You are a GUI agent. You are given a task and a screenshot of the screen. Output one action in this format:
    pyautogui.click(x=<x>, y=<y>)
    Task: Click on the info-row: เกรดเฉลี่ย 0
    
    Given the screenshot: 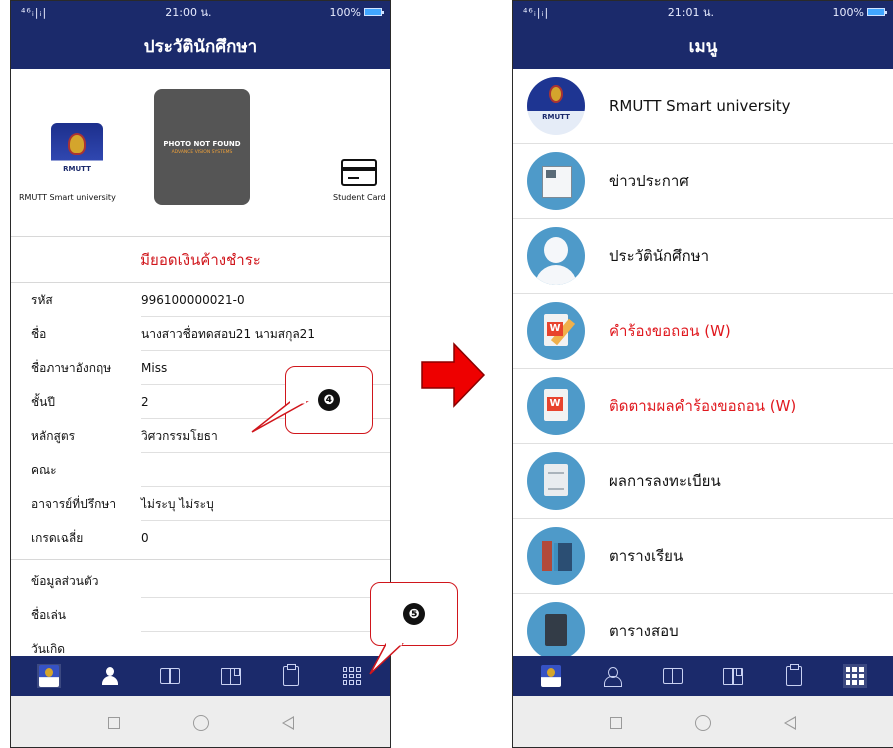 What is the action you would take?
    pyautogui.click(x=200, y=538)
    